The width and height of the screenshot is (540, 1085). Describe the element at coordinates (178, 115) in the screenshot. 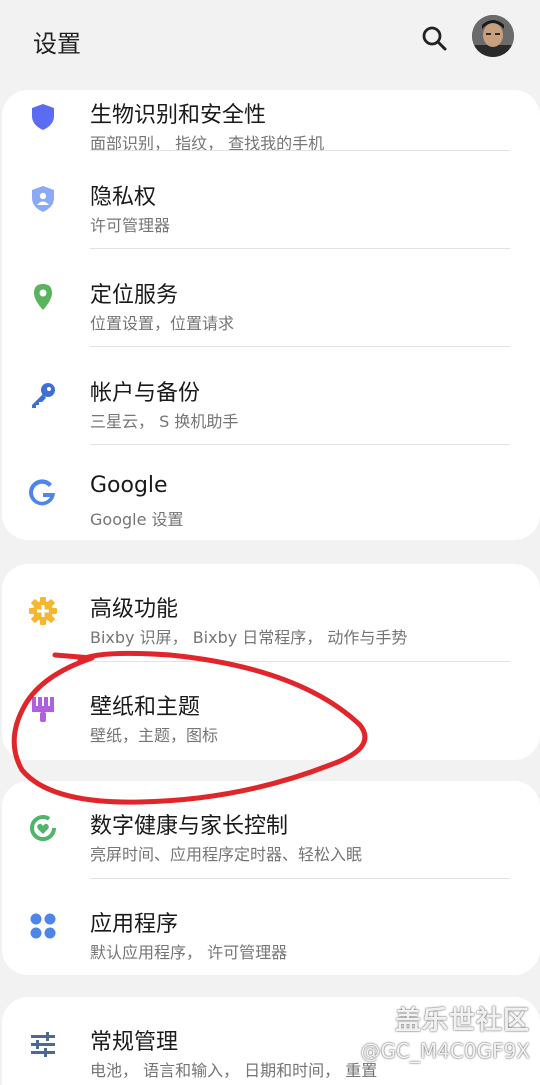

I see `item-label: 生物识别和安全性` at that location.